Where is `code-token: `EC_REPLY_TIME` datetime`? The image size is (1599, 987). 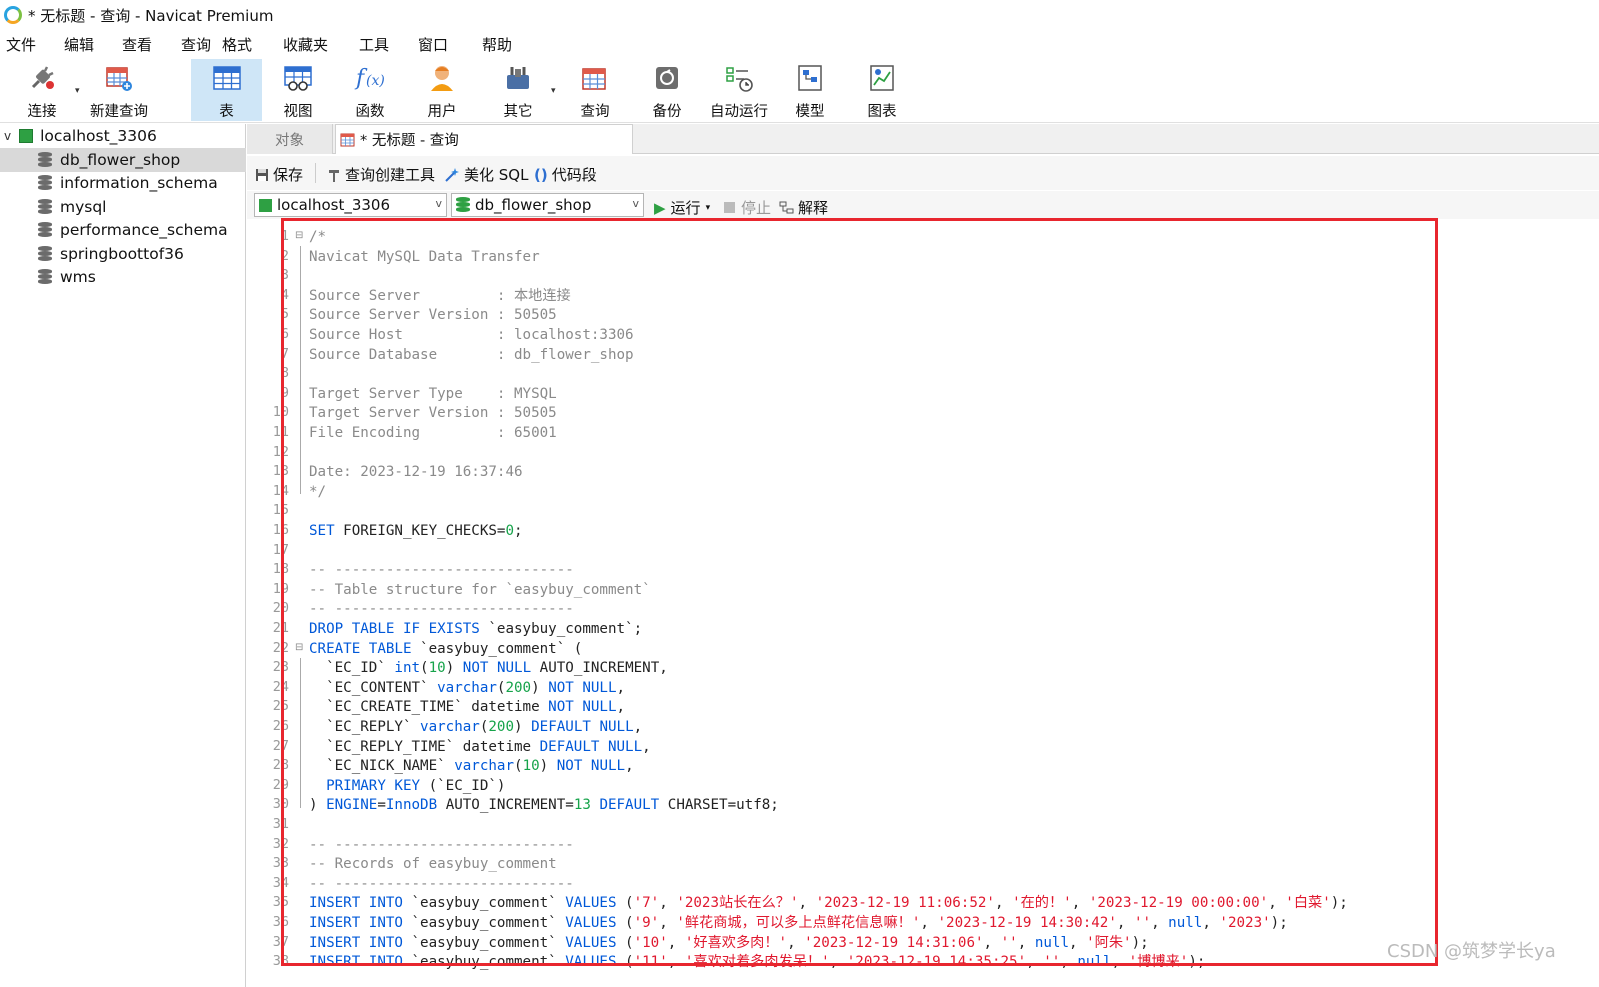
code-token: `EC_REPLY_TIME` datetime is located at coordinates (424, 746).